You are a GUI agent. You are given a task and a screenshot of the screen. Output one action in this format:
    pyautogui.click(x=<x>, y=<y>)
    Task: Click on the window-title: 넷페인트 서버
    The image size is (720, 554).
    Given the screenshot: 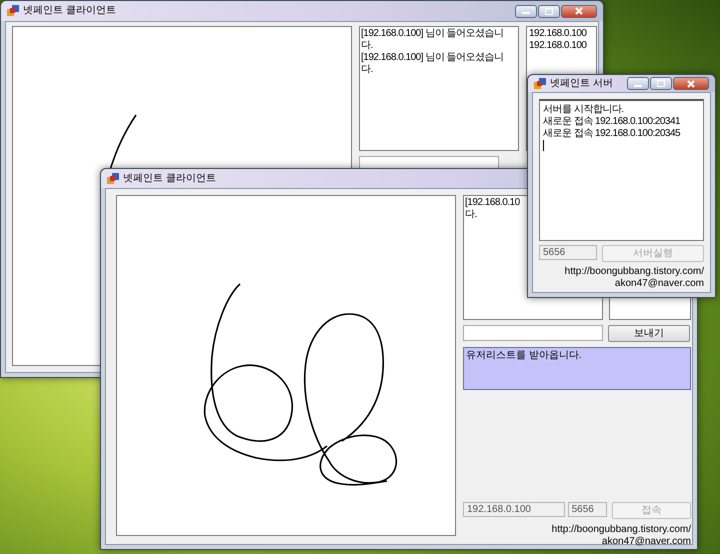 What is the action you would take?
    pyautogui.click(x=581, y=84)
    